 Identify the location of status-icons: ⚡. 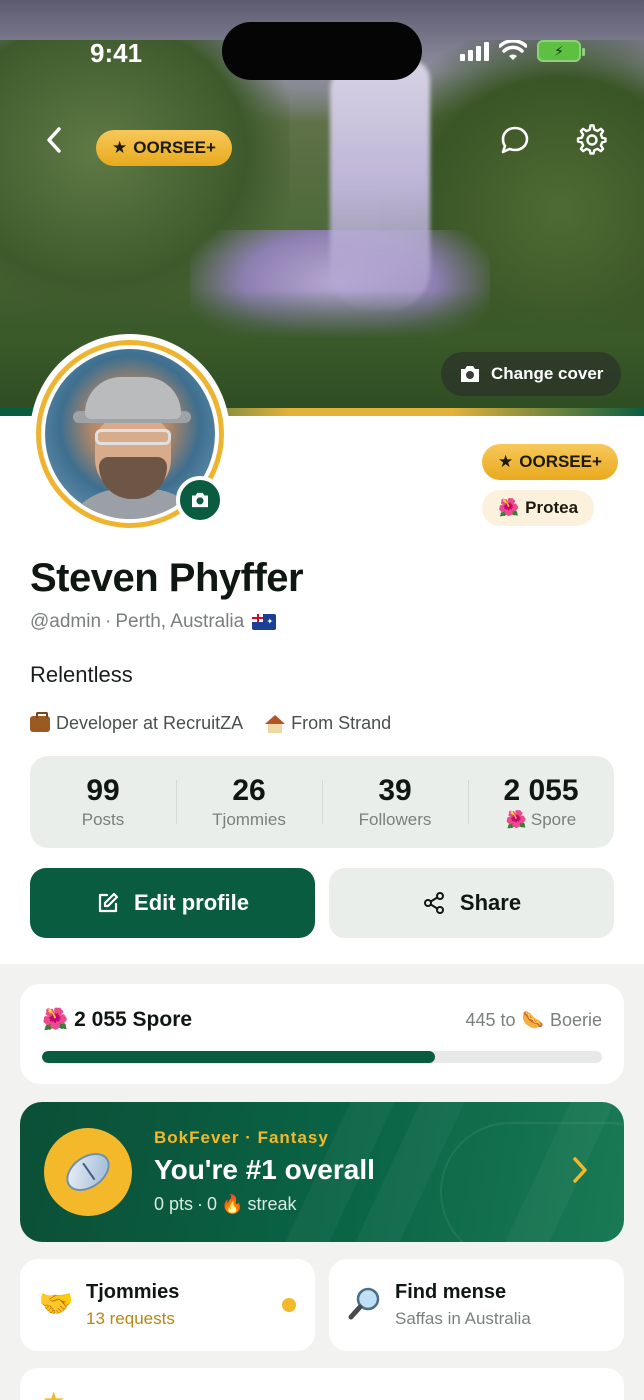
(522, 51).